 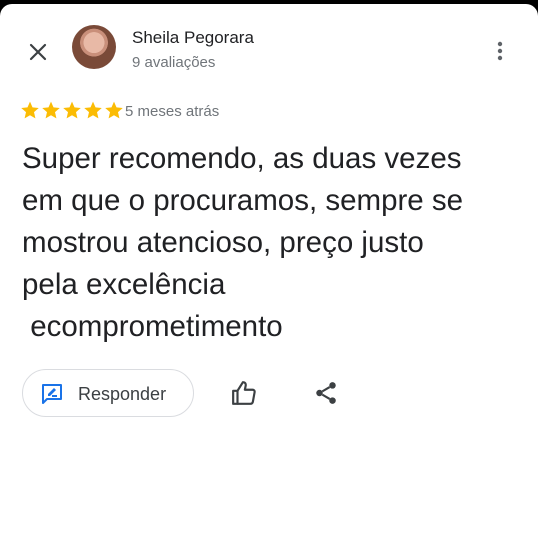 What do you see at coordinates (122, 394) in the screenshot?
I see `reply-button-label: Responder` at bounding box center [122, 394].